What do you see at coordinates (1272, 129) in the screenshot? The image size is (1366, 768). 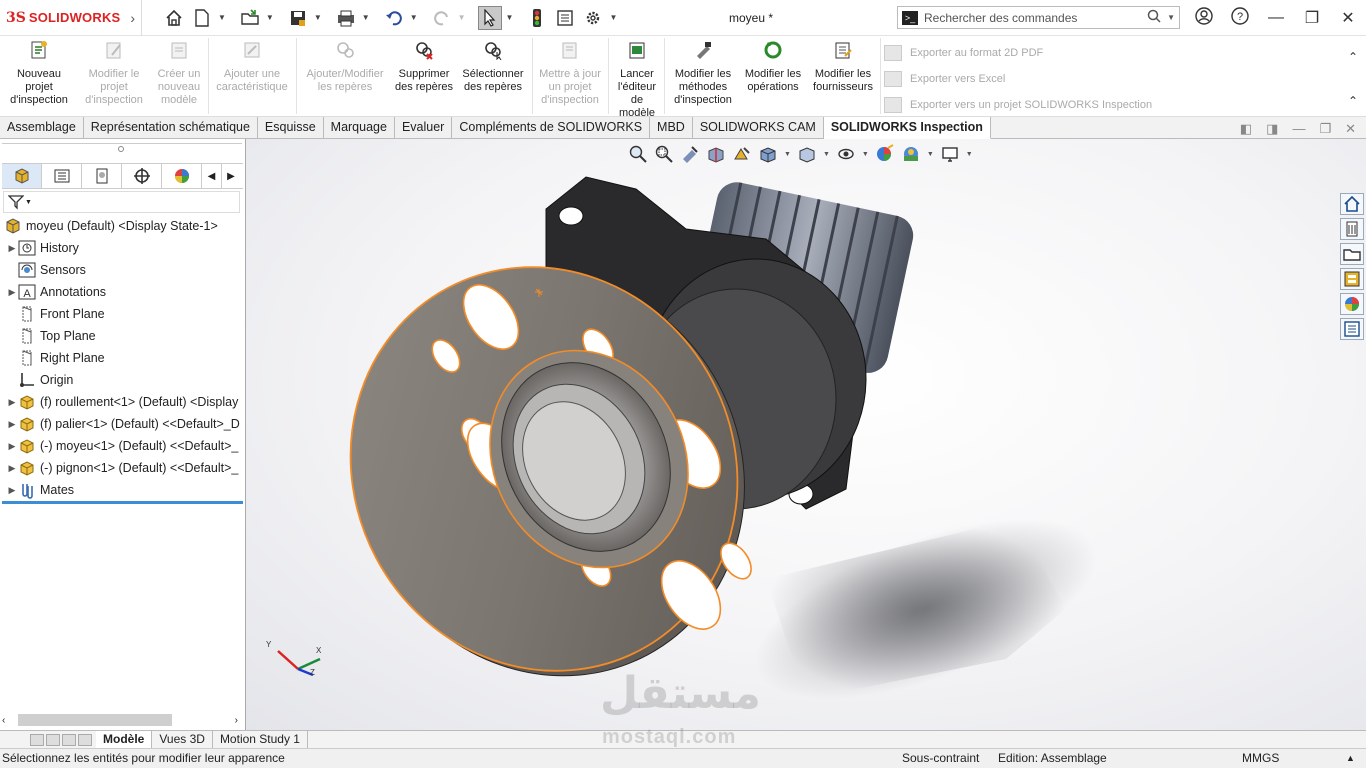 I see `tile-right-icon: ◨` at bounding box center [1272, 129].